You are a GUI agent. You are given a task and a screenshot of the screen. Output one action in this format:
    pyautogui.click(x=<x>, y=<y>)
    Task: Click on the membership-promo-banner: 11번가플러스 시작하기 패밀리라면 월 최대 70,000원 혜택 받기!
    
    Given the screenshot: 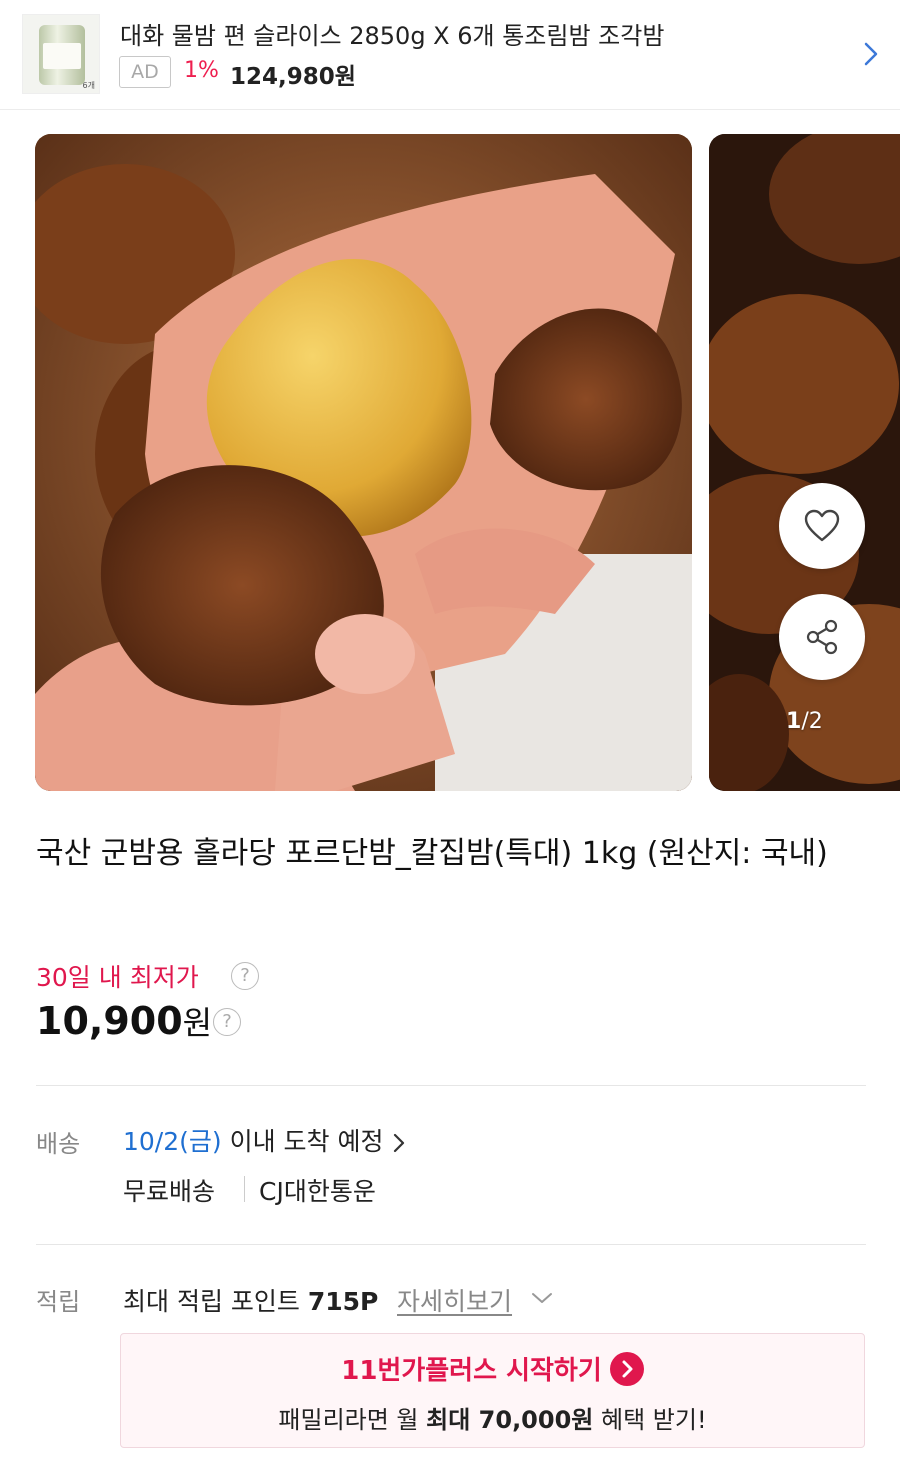 What is the action you would take?
    pyautogui.click(x=492, y=1390)
    